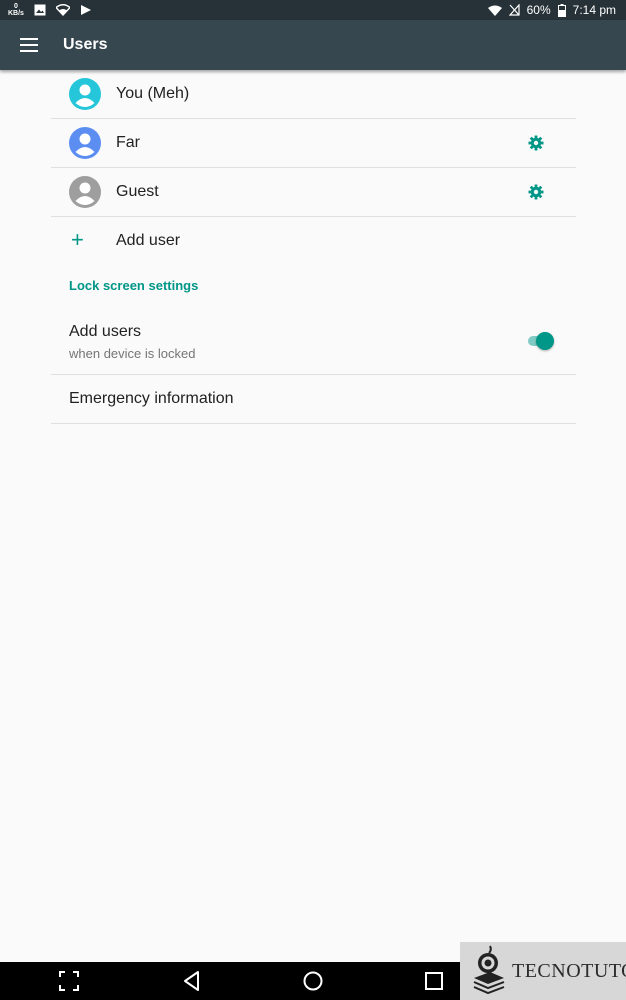 This screenshot has height=1000, width=626. What do you see at coordinates (313, 981) in the screenshot?
I see `home-icon` at bounding box center [313, 981].